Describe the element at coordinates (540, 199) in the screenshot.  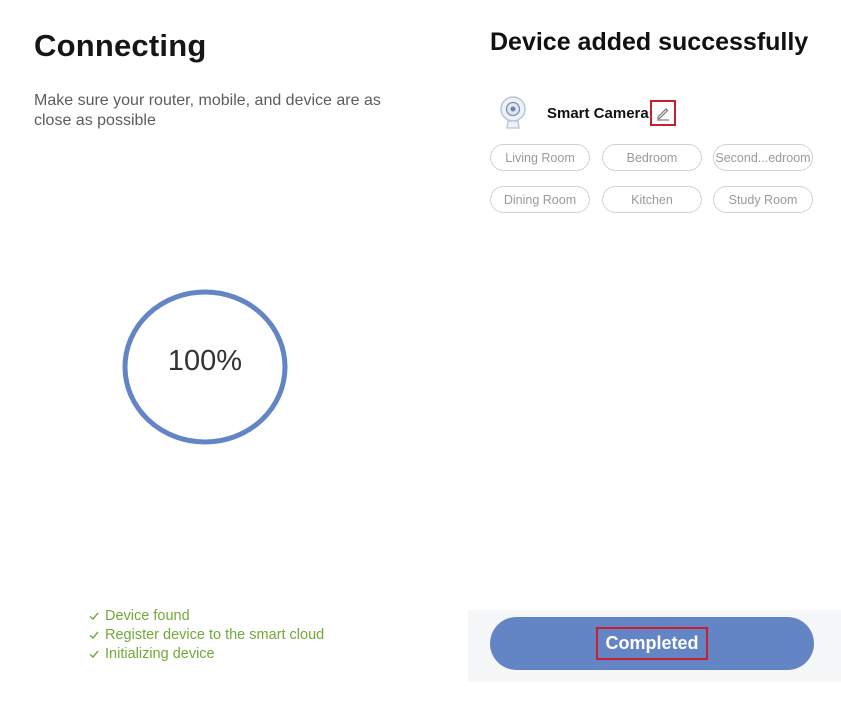
I see `room-dining-room: Dining Room` at that location.